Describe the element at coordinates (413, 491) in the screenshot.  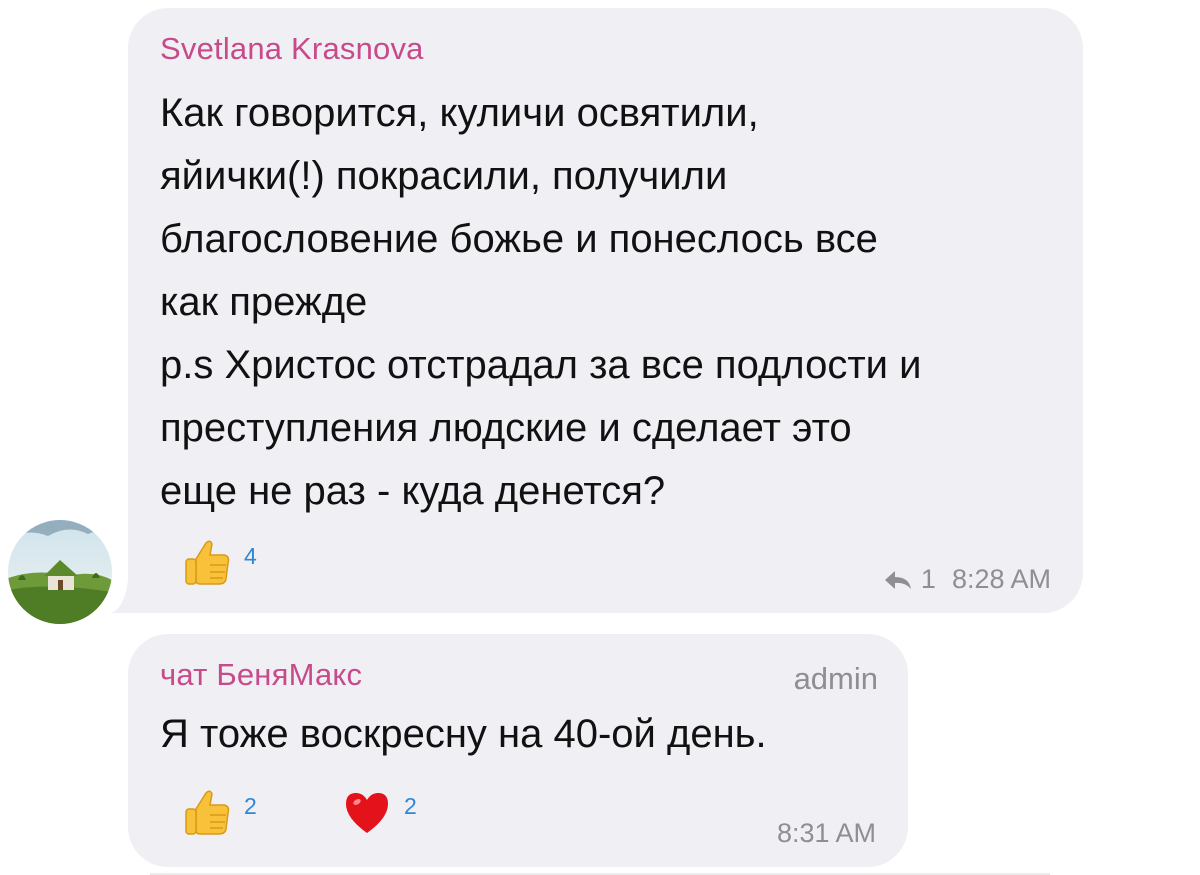
I see `message-line: еще не раз - куда денется?` at that location.